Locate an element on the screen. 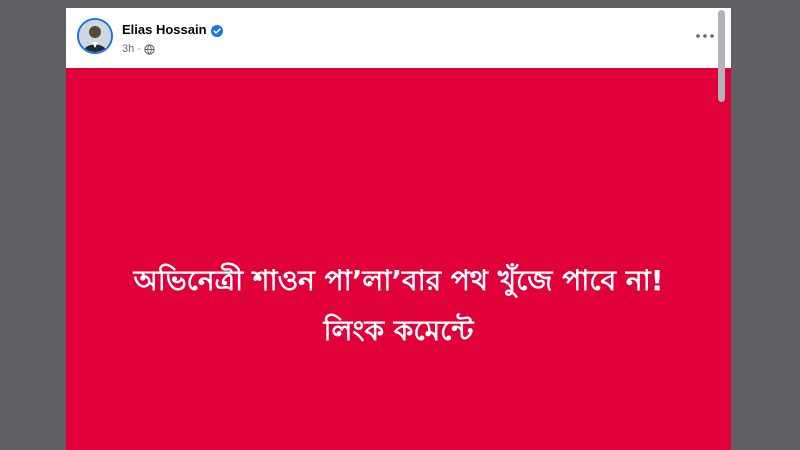  author-name: Elias Hossain is located at coordinates (164, 29).